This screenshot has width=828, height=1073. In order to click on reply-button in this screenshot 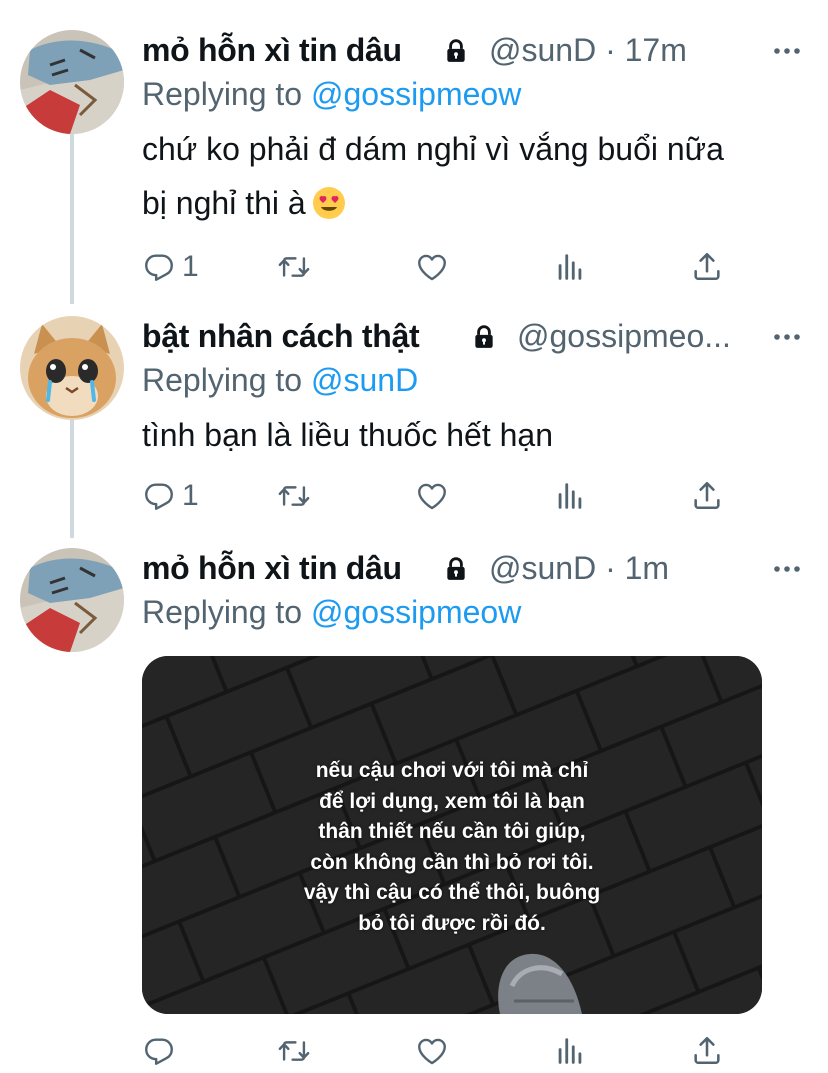, I will do `click(162, 1051)`.